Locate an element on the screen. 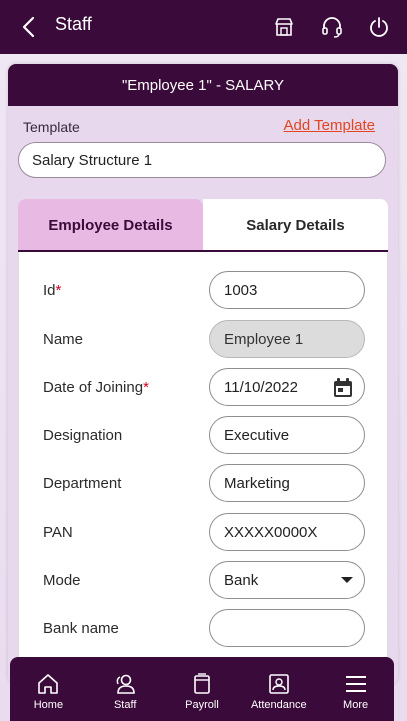 The width and height of the screenshot is (407, 721). dropdown-caret-icon is located at coordinates (347, 580).